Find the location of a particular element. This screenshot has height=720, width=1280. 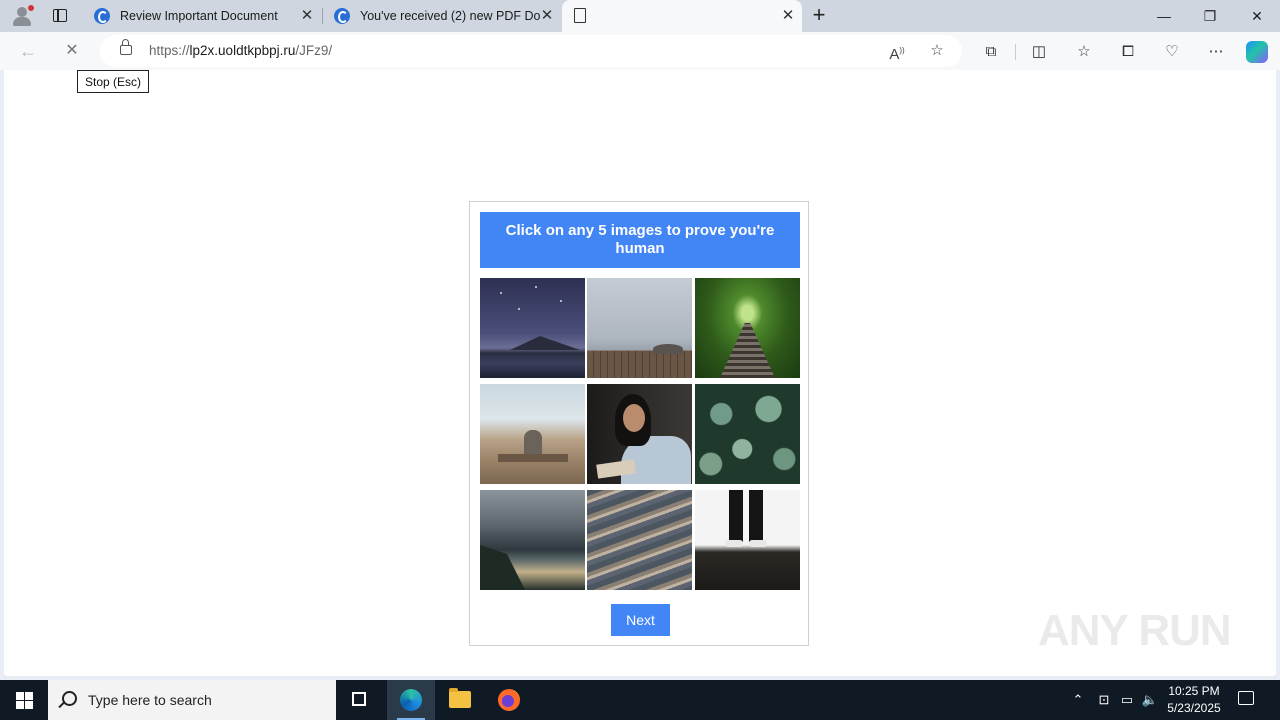

browser-essentials-icon: ♡ is located at coordinates (1172, 52).